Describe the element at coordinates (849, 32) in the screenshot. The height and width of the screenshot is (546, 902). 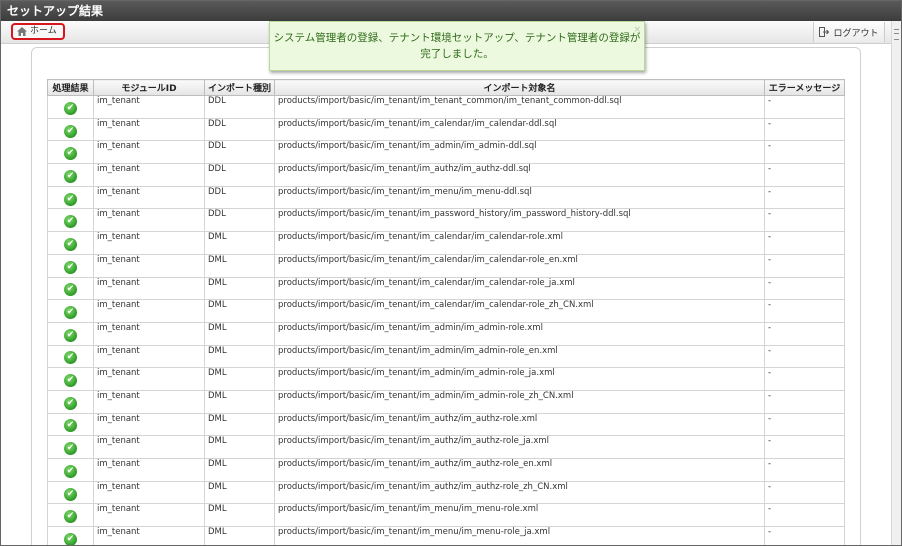
I see `logout-button: ログアウト` at that location.